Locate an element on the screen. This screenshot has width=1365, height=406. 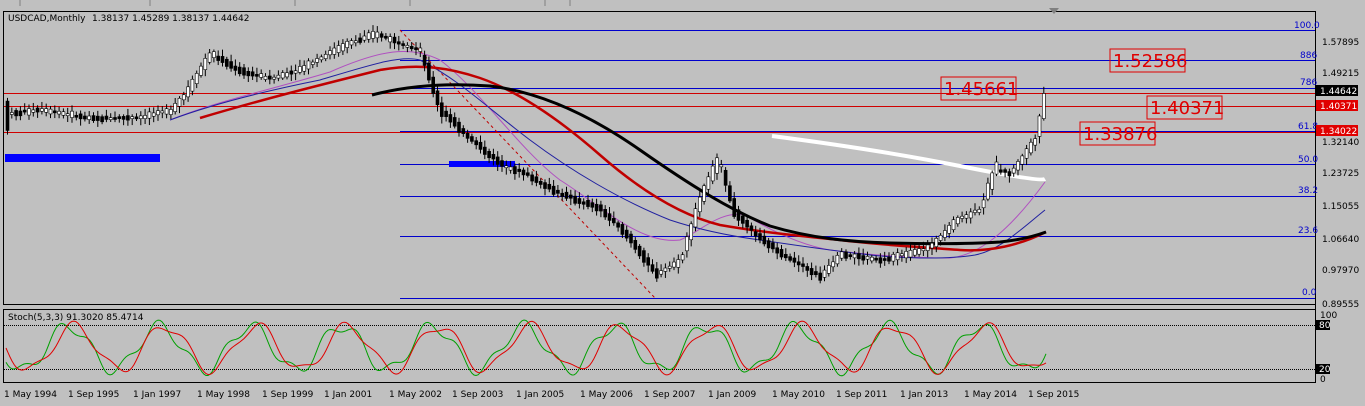
price-tick: 1.15055 is located at coordinates (1340, 207).